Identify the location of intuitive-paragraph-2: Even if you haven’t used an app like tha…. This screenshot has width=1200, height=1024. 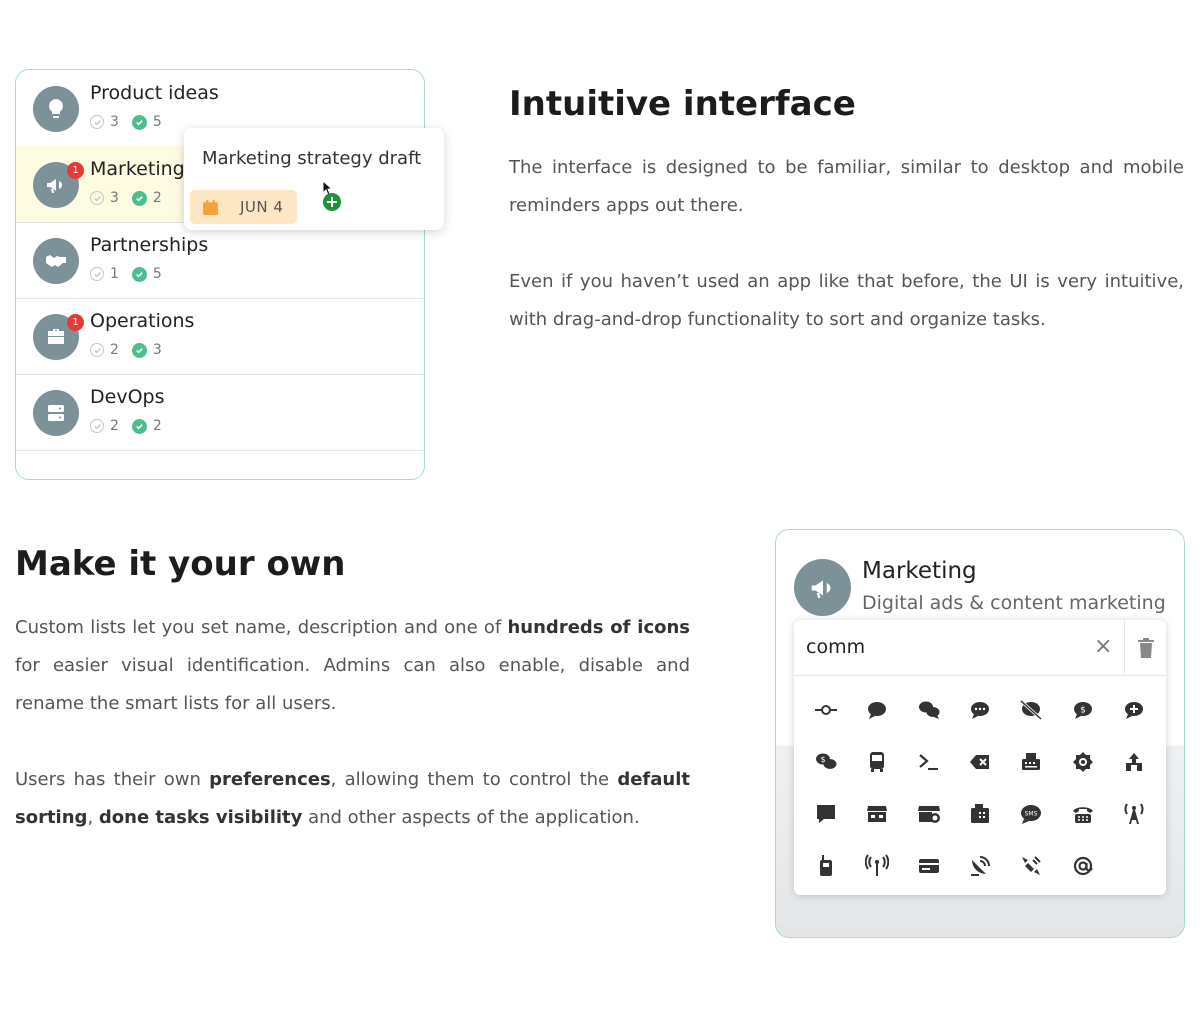
(846, 300).